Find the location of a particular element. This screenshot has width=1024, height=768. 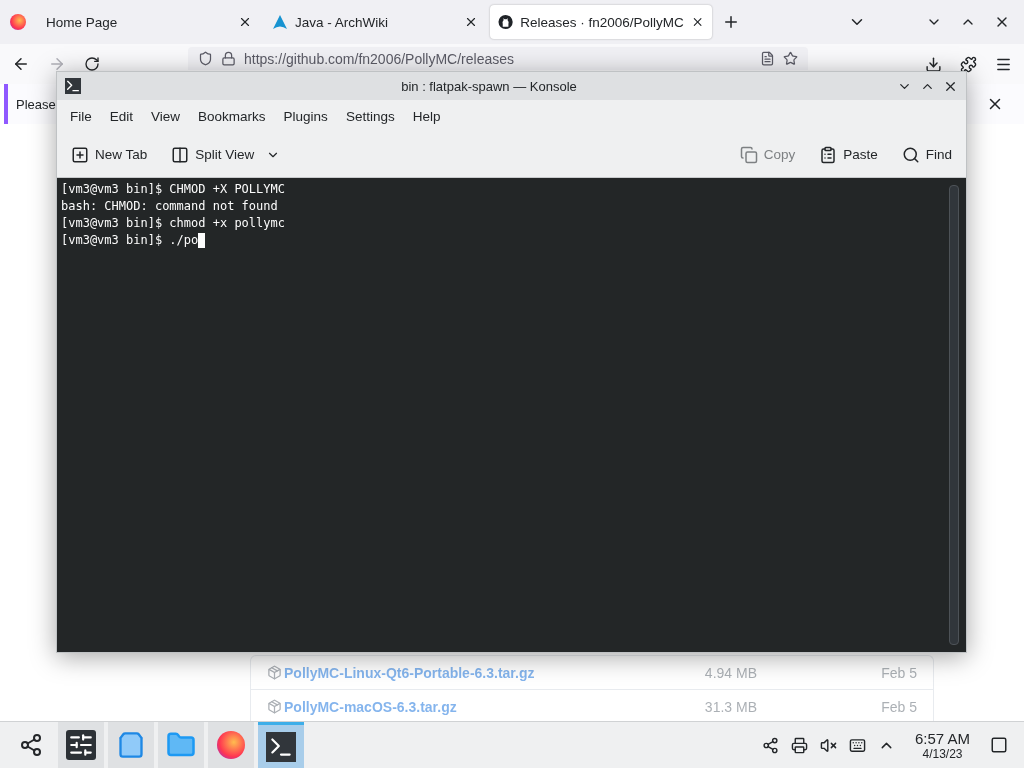

terminal-line: [vm3@vm3 bin]$ ./po is located at coordinates (130, 240).